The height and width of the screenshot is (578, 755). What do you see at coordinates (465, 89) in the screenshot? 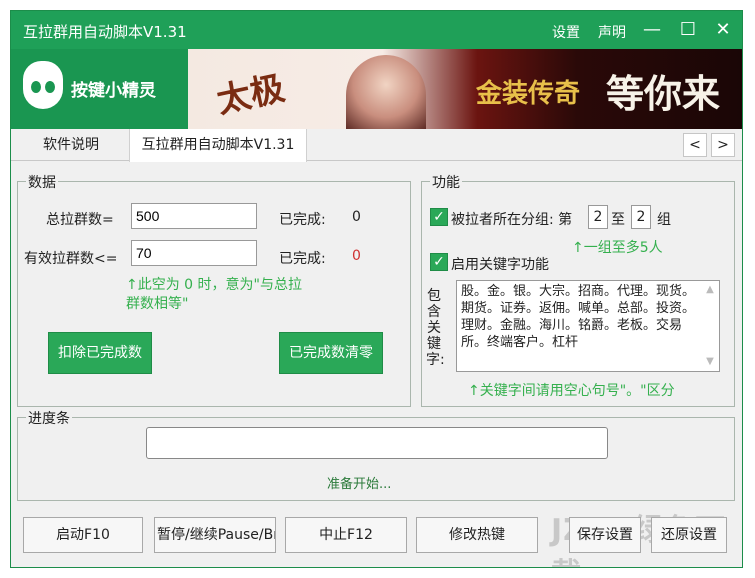
I see `ad-banner: 太极 金装传奇 等你来战` at bounding box center [465, 89].